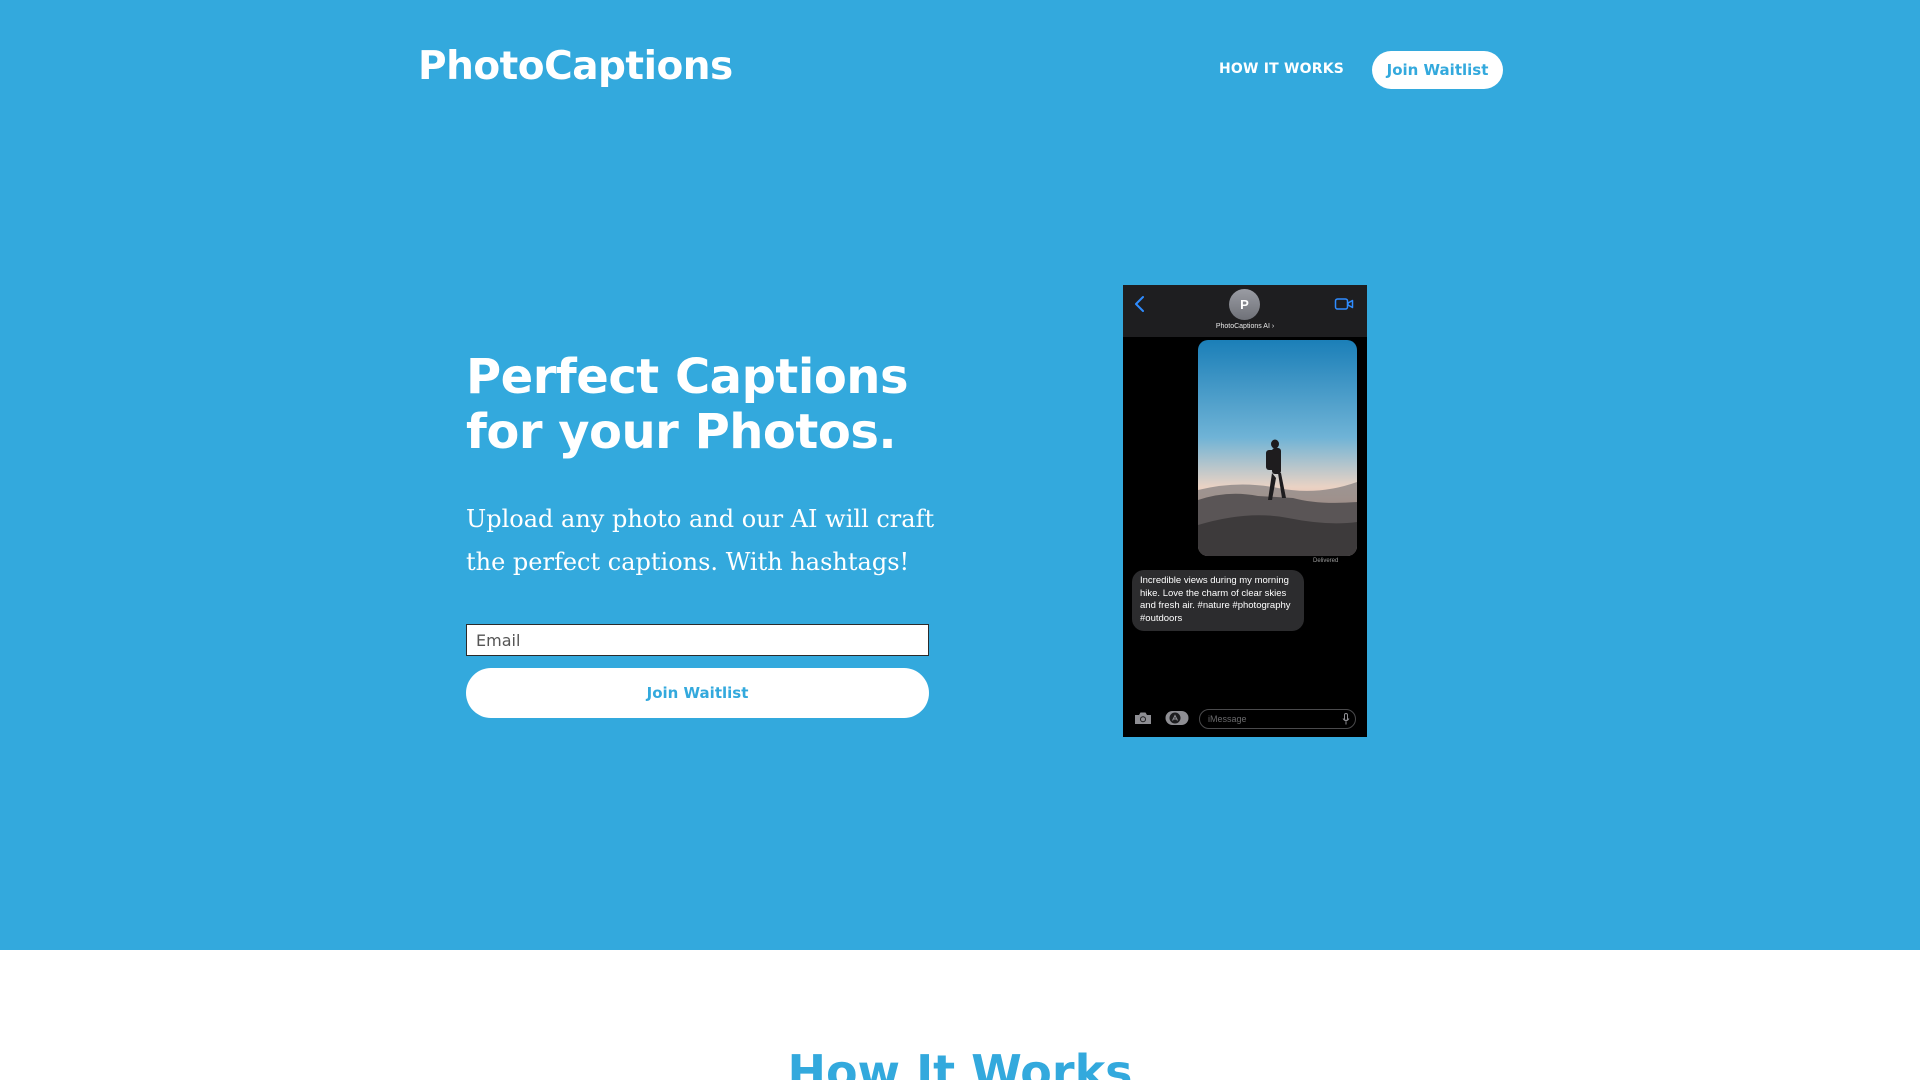 This screenshot has width=1920, height=1080. Describe the element at coordinates (1244, 304) in the screenshot. I see `avatar: P` at that location.